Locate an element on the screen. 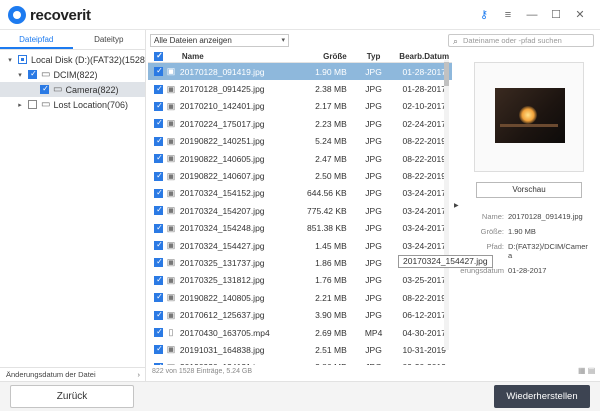 The image size is (600, 411). column-type: Typ is located at coordinates (374, 56).